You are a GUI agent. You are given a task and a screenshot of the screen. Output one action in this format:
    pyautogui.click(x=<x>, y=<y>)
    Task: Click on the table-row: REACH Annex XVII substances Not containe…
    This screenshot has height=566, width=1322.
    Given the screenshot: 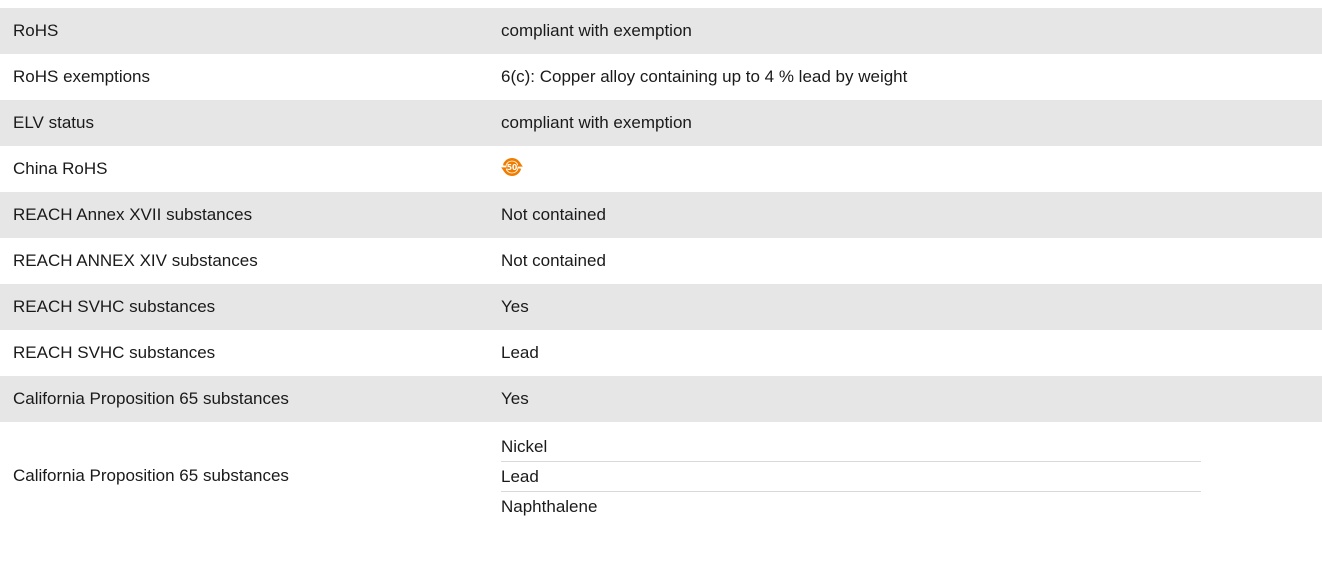 What is the action you would take?
    pyautogui.click(x=661, y=215)
    